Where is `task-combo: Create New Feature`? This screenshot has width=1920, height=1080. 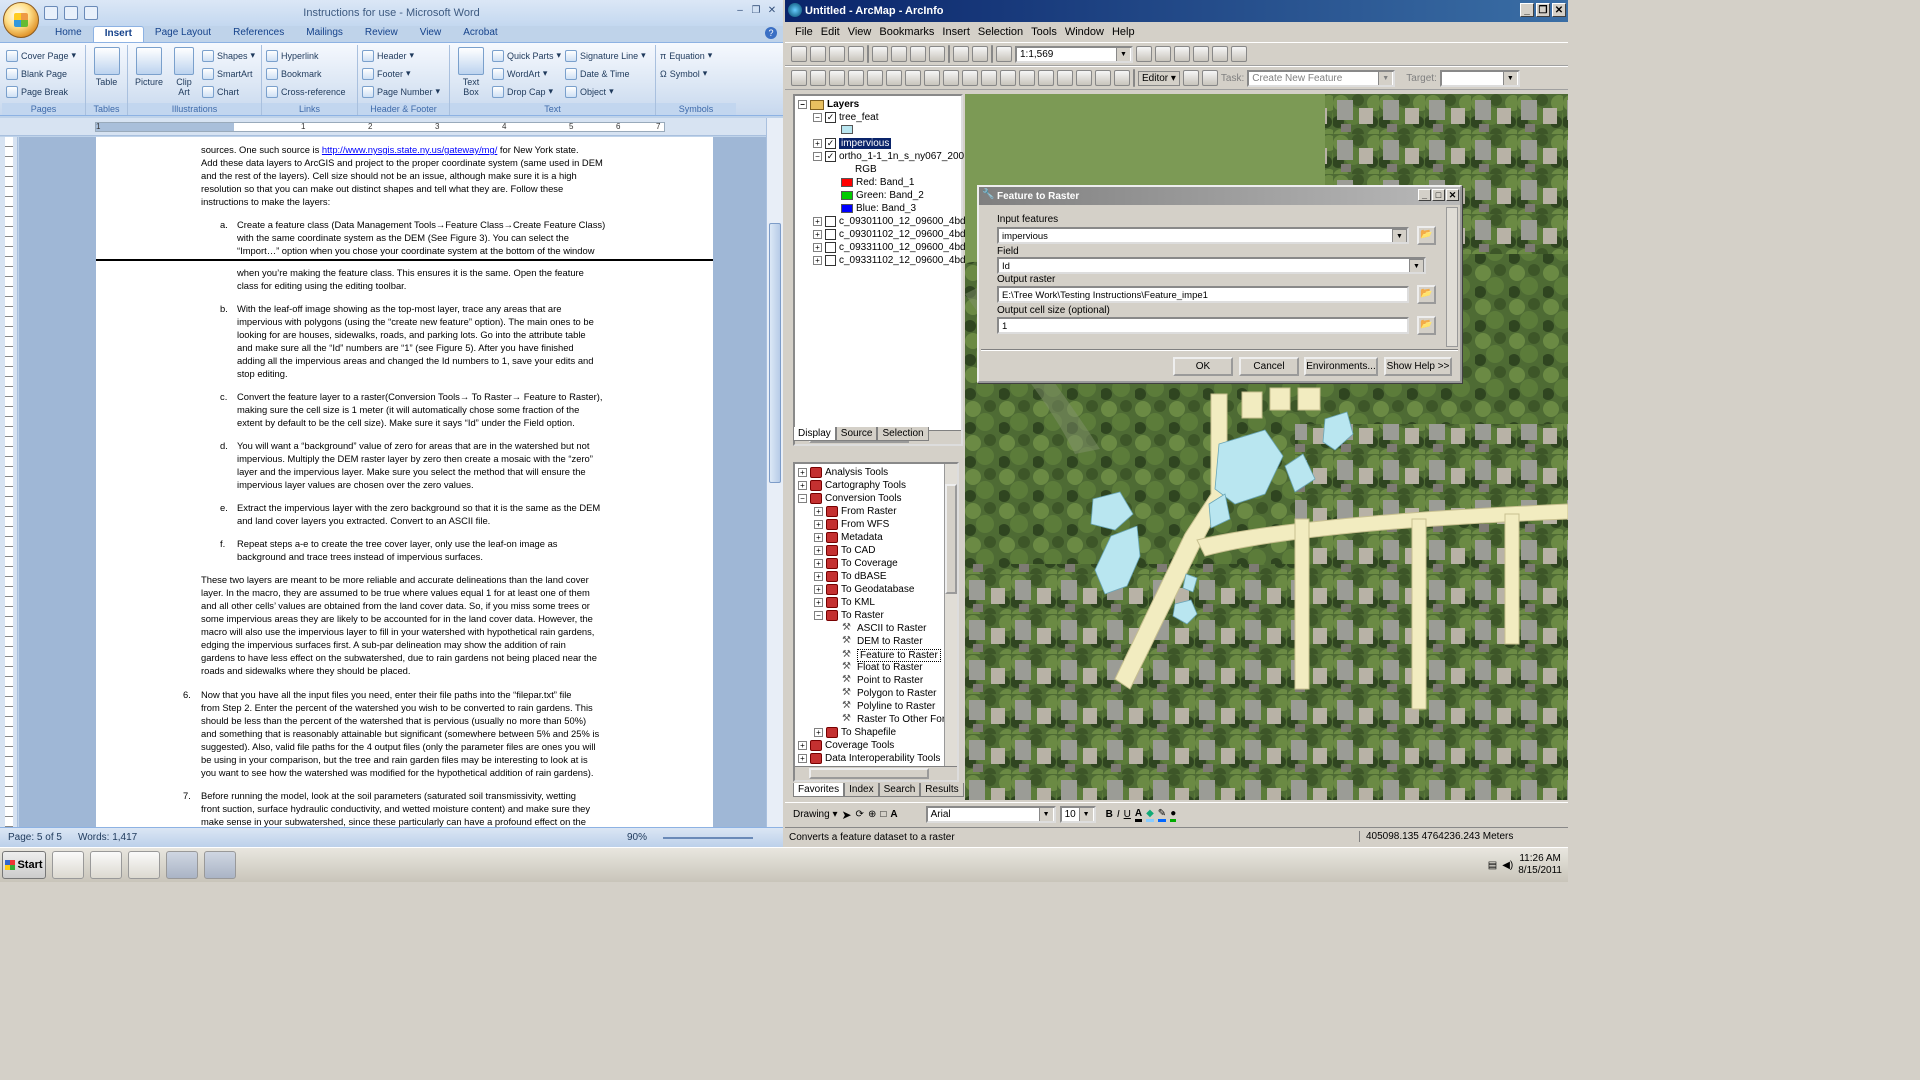
task-combo: Create New Feature is located at coordinates (1321, 78).